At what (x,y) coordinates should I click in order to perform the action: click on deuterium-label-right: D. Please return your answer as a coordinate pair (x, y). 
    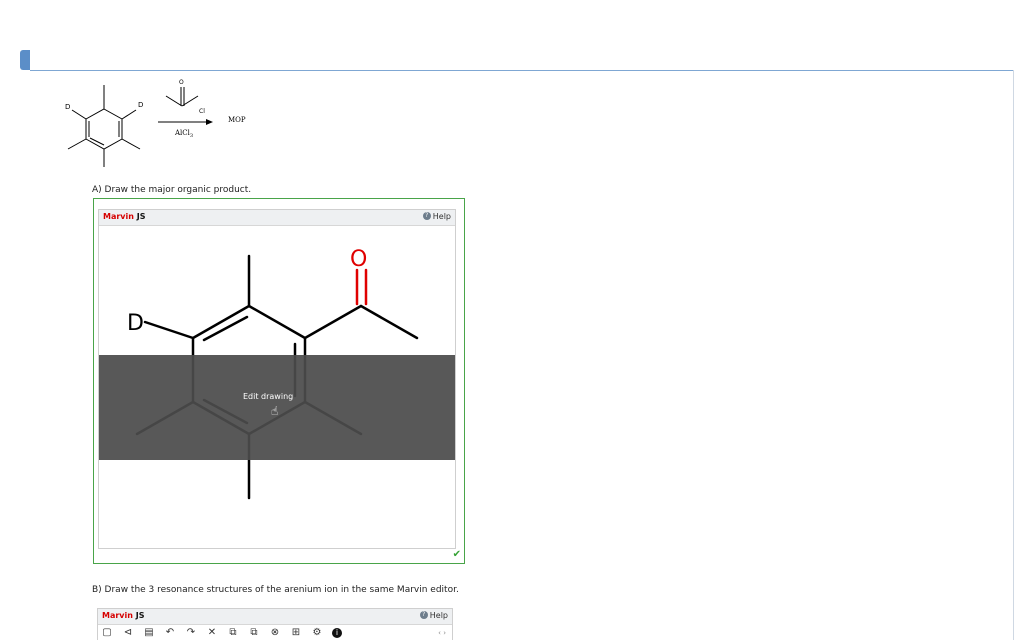
    Looking at the image, I should click on (140, 105).